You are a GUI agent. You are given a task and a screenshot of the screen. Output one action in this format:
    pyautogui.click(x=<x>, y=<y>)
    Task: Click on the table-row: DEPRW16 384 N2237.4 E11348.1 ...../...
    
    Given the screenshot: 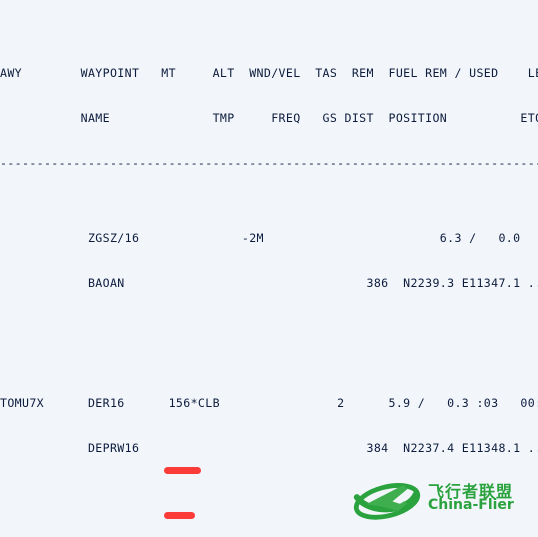 What is the action you would take?
    pyautogui.click(x=269, y=448)
    